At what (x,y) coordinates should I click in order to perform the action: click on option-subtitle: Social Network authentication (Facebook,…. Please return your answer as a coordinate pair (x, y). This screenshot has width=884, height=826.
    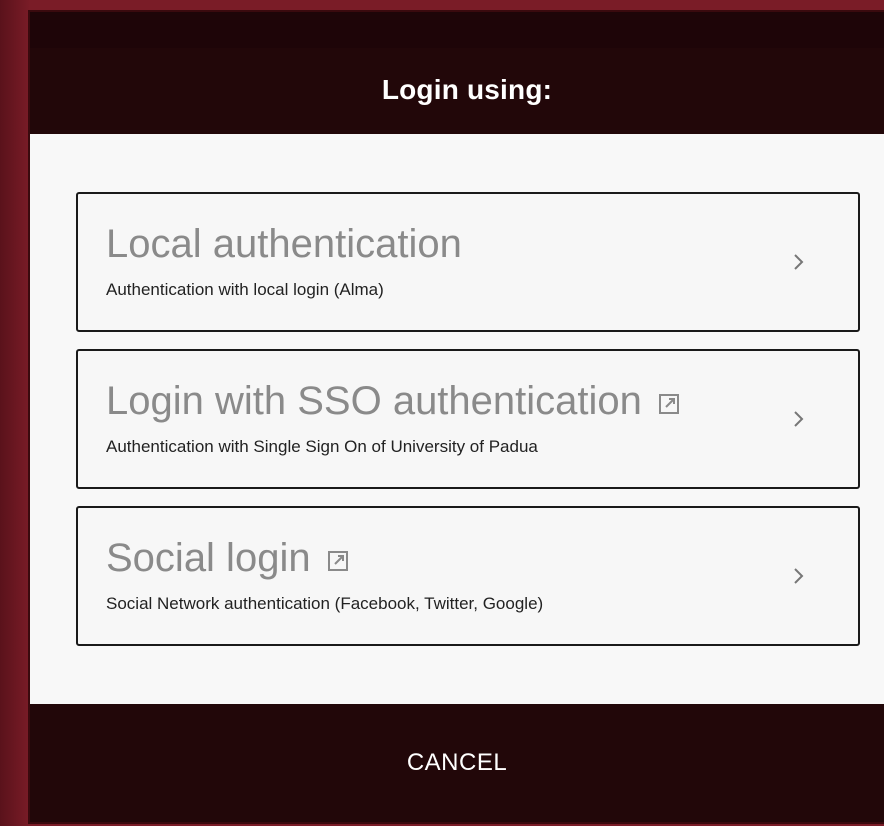
    Looking at the image, I should click on (325, 603).